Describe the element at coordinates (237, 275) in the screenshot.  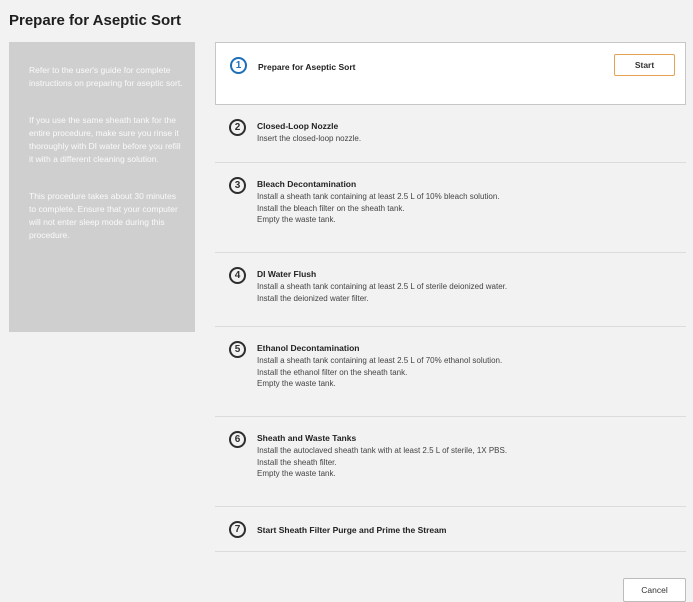
I see `step-number-badge: 4` at that location.